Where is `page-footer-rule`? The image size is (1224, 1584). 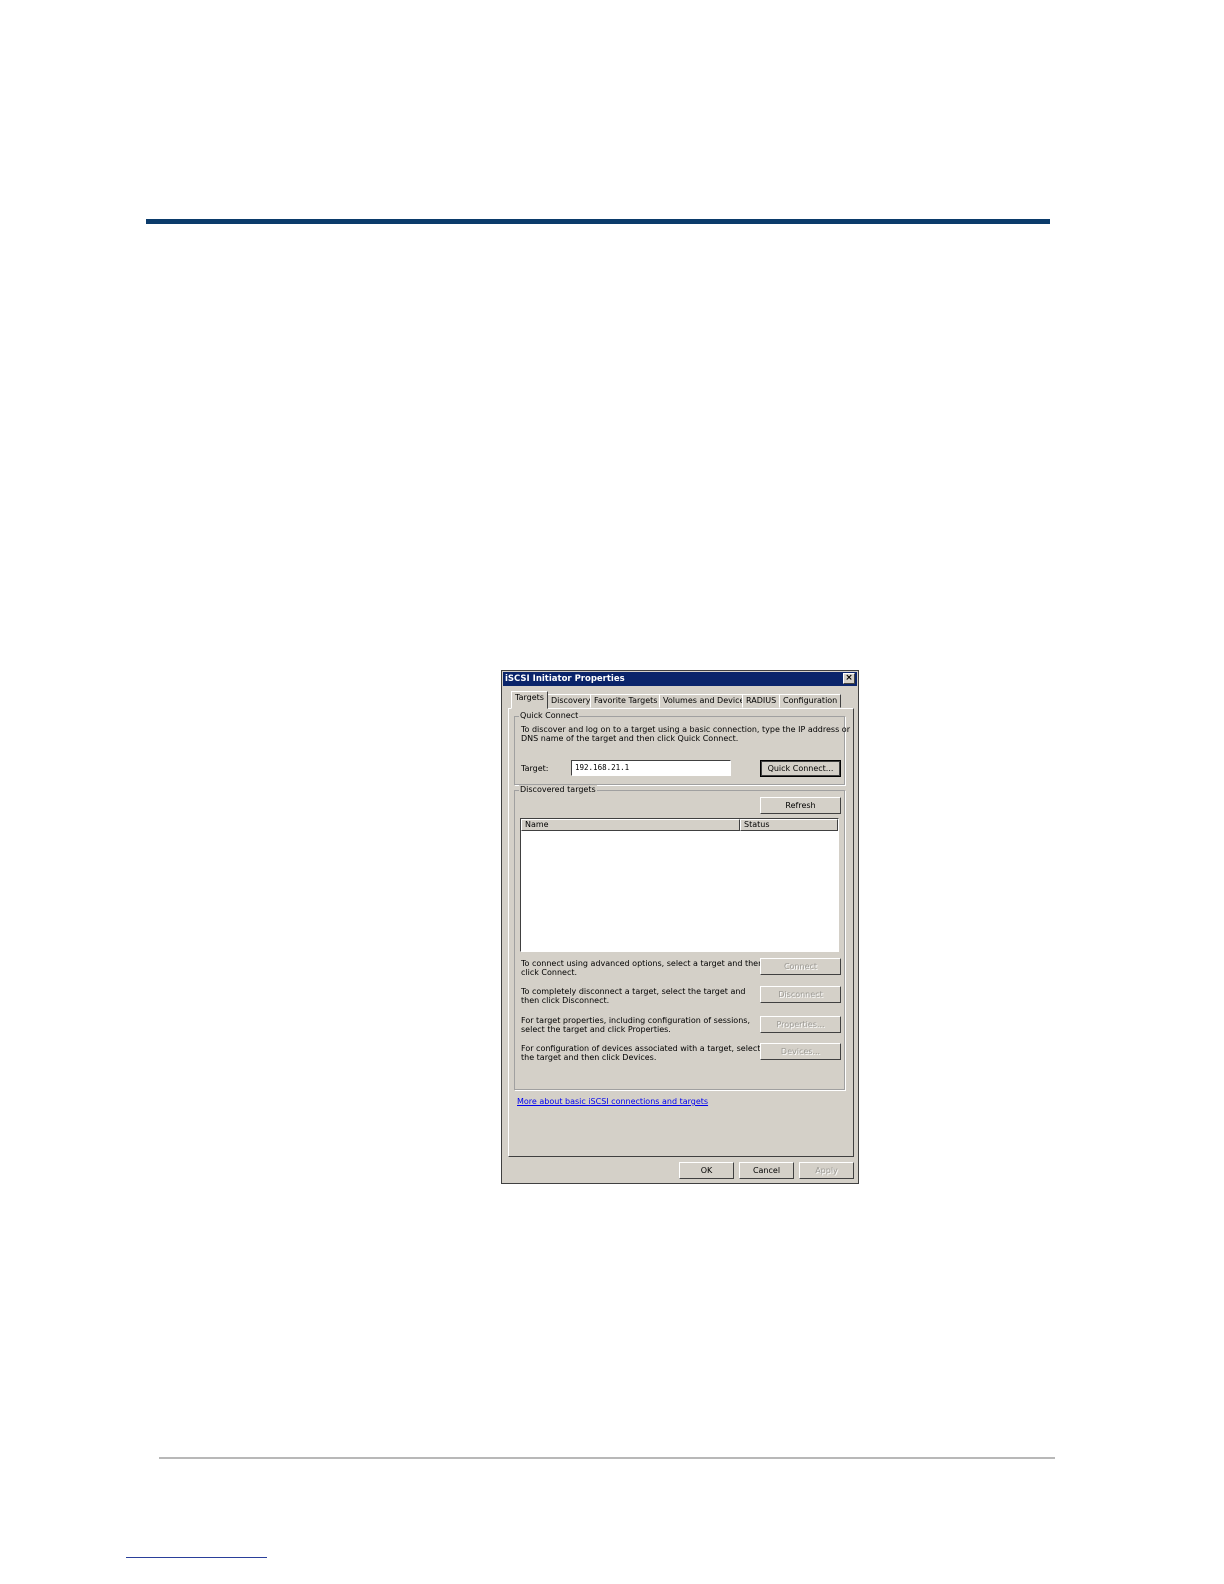 page-footer-rule is located at coordinates (607, 1458).